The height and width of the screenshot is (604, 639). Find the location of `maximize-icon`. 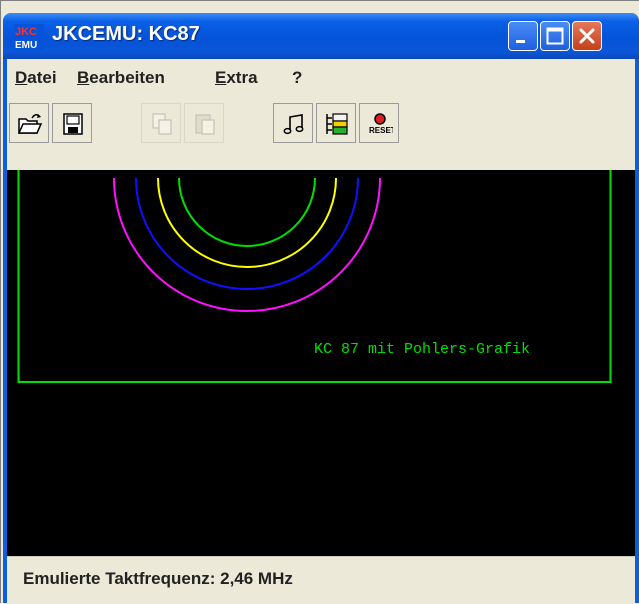

maximize-icon is located at coordinates (555, 36).